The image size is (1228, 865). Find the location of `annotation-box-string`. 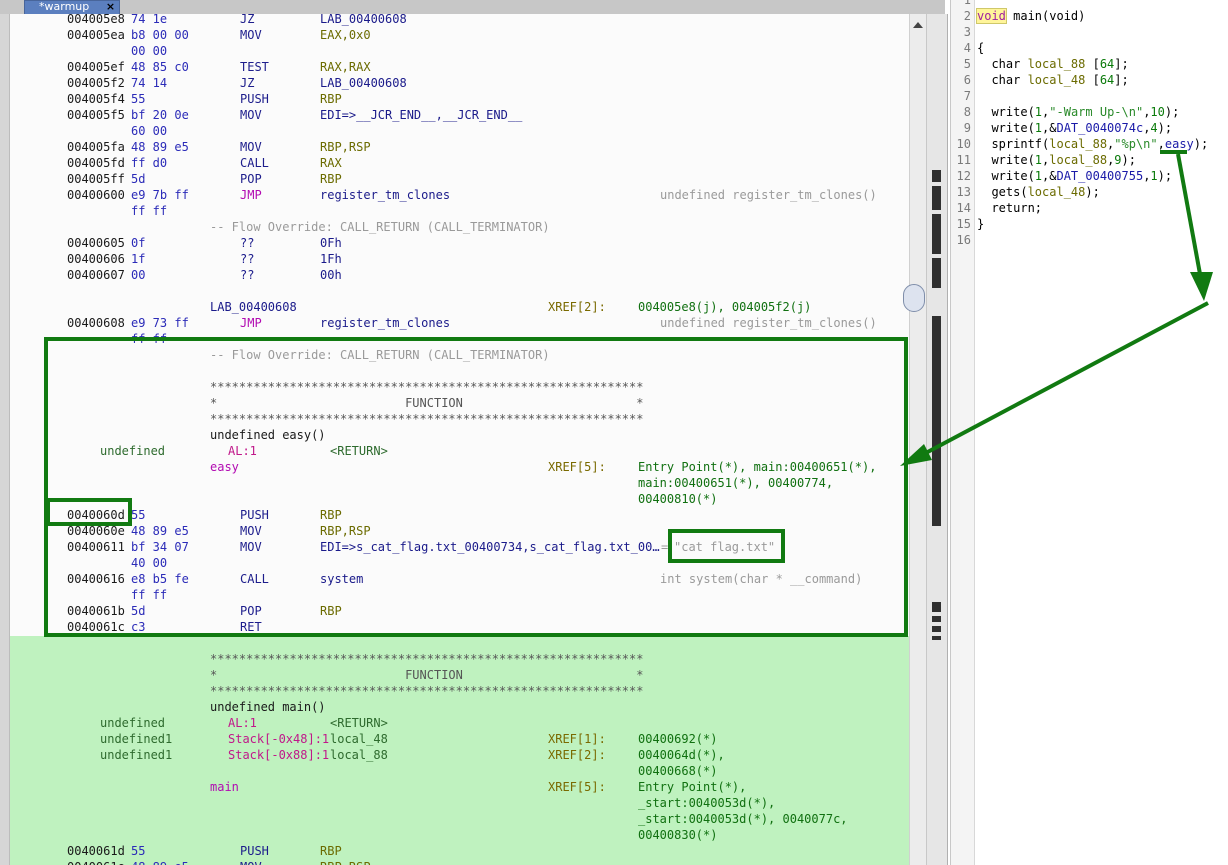

annotation-box-string is located at coordinates (726, 546).